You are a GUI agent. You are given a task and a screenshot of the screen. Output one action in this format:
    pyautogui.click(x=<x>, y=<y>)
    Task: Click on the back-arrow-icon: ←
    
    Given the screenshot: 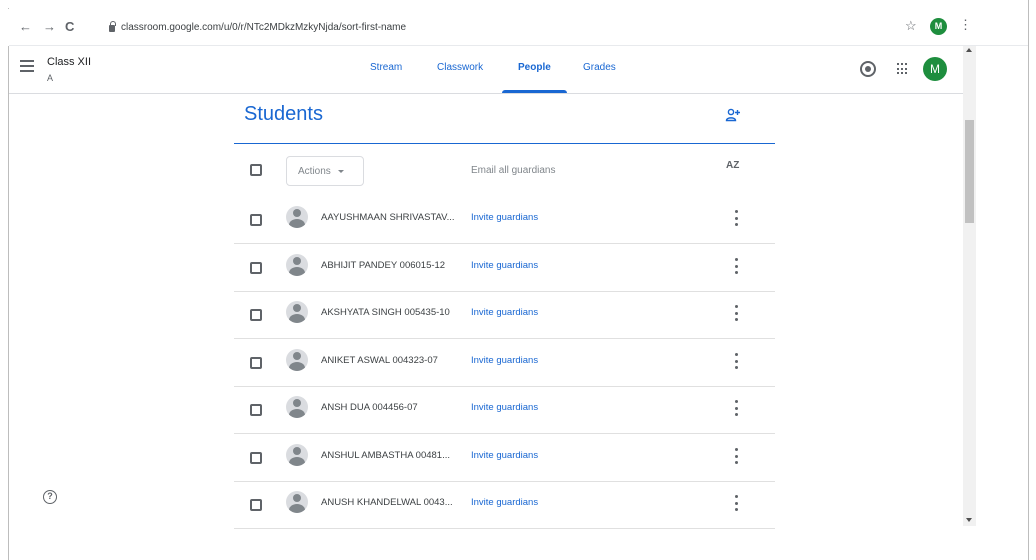 What is the action you would take?
    pyautogui.click(x=25, y=27)
    